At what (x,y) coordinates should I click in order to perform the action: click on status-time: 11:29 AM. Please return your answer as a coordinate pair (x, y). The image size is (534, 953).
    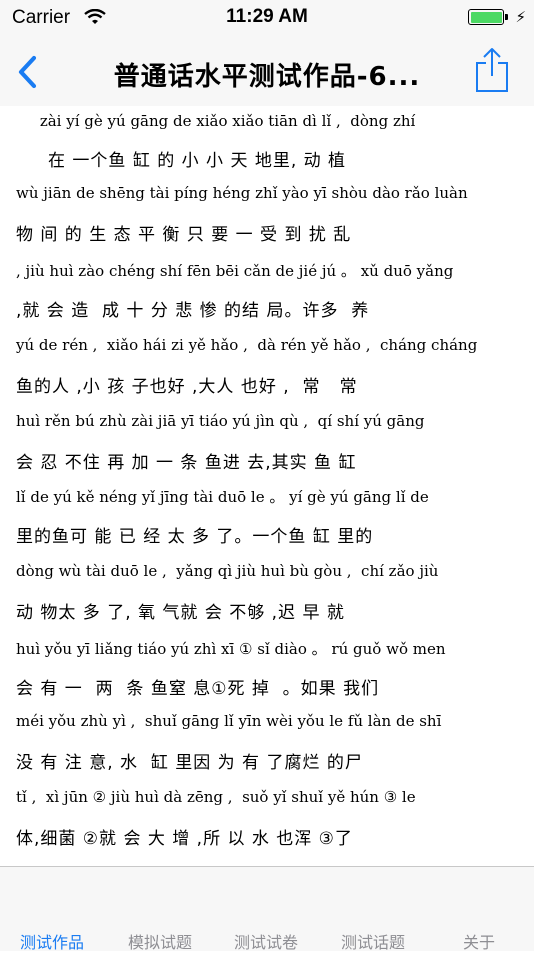
    Looking at the image, I should click on (267, 16).